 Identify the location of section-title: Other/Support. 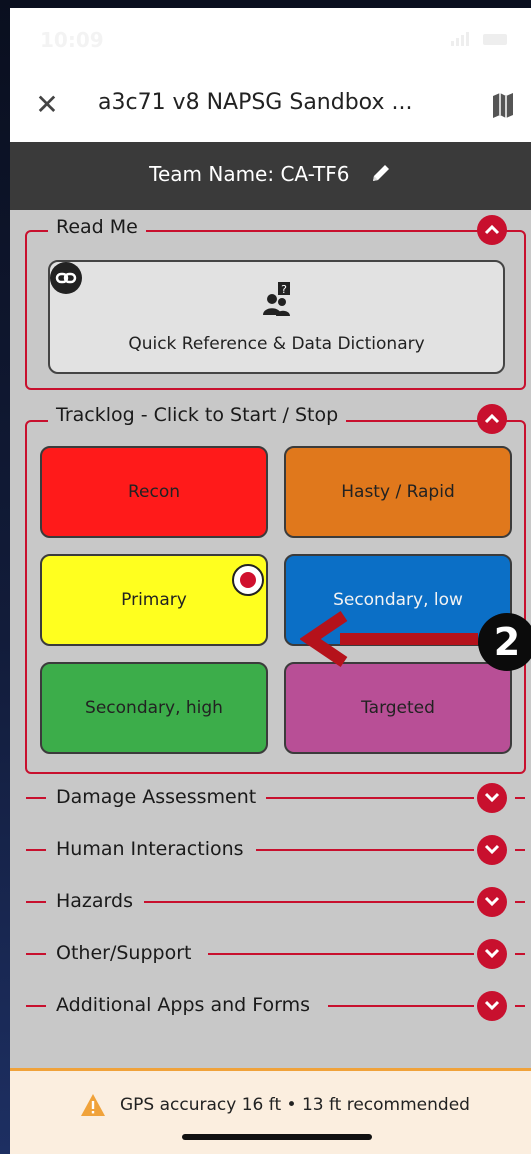
(124, 953).